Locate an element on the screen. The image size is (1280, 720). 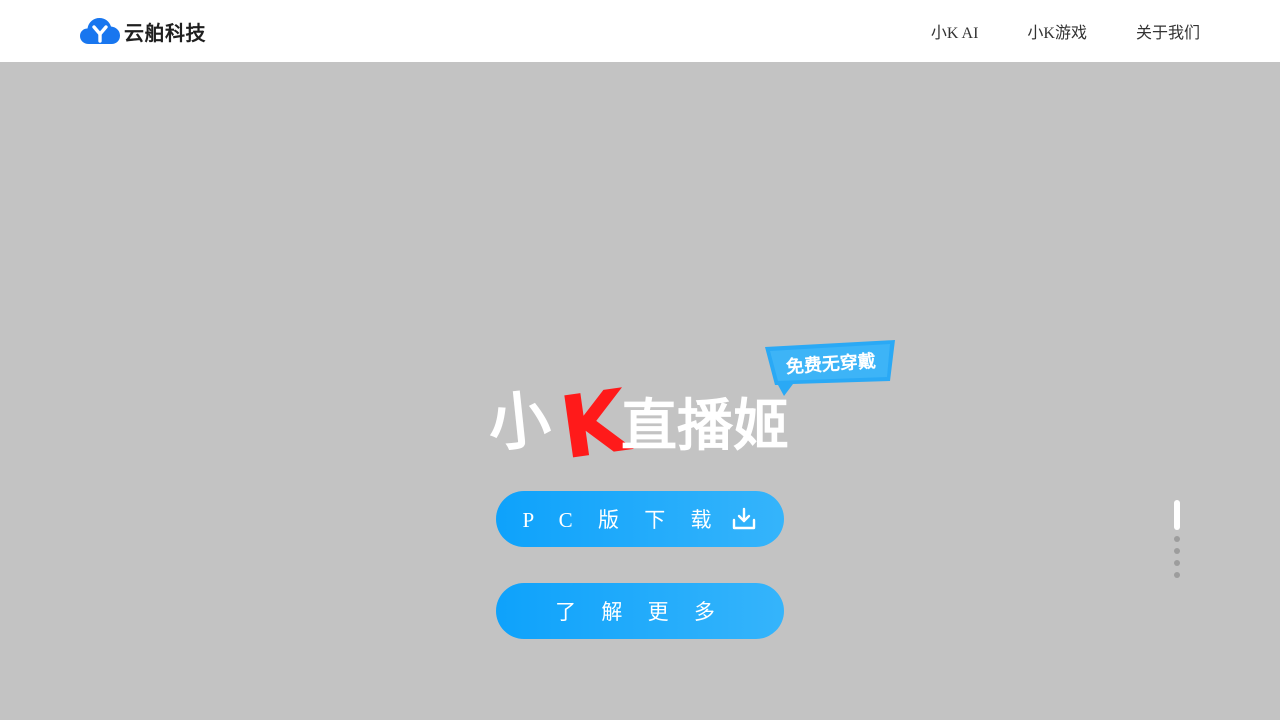
pager-dot-active is located at coordinates (1177, 515).